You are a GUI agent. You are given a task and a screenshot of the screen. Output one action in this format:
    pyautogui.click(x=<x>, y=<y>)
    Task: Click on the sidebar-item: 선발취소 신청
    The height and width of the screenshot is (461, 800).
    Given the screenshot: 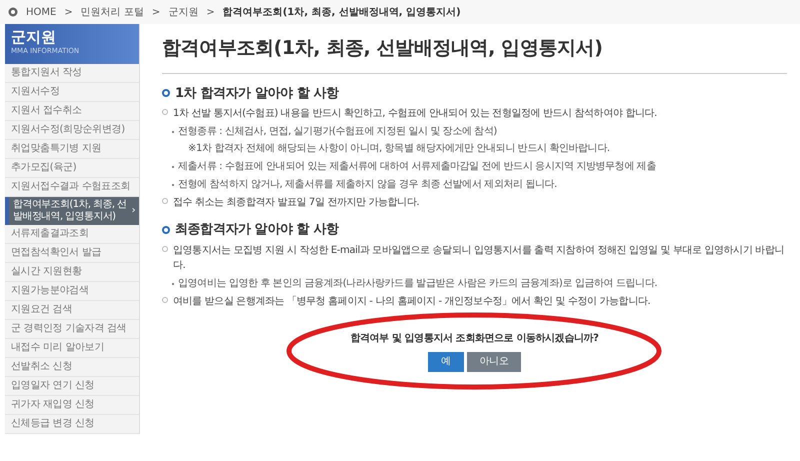 What is the action you would take?
    pyautogui.click(x=72, y=367)
    